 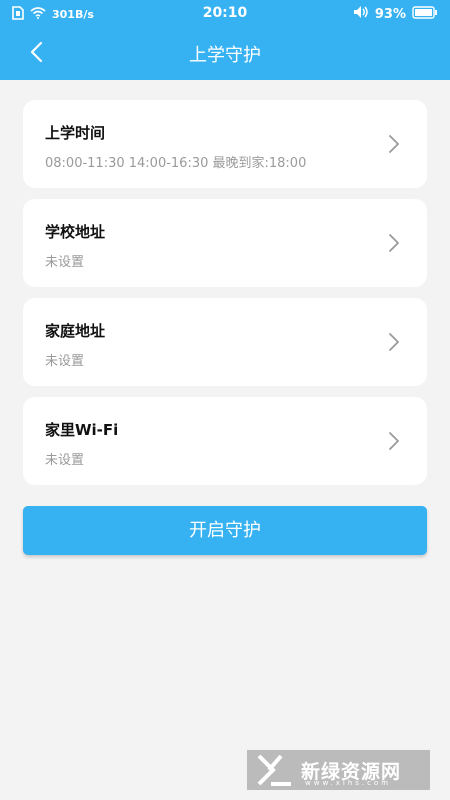 What do you see at coordinates (390, 14) in the screenshot?
I see `battery-percent: 93%` at bounding box center [390, 14].